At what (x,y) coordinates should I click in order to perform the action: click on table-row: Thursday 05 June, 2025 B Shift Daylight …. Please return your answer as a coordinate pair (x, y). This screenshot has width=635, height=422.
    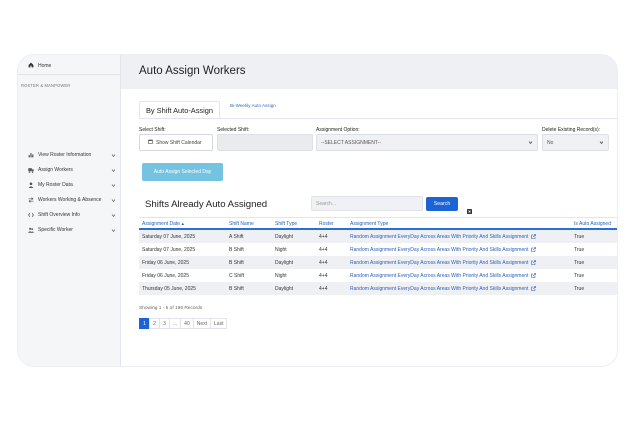
    Looking at the image, I should click on (378, 288).